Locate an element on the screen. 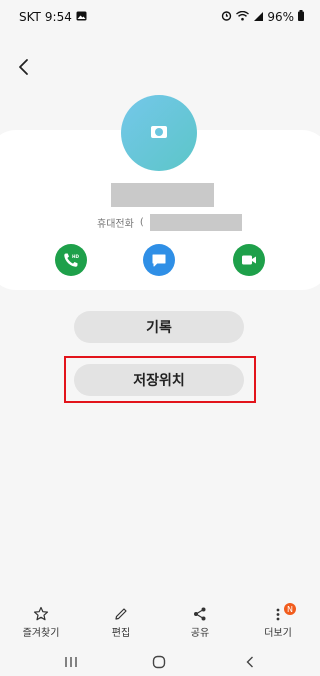 The image size is (320, 676). recent-apps-icon is located at coordinates (71, 662).